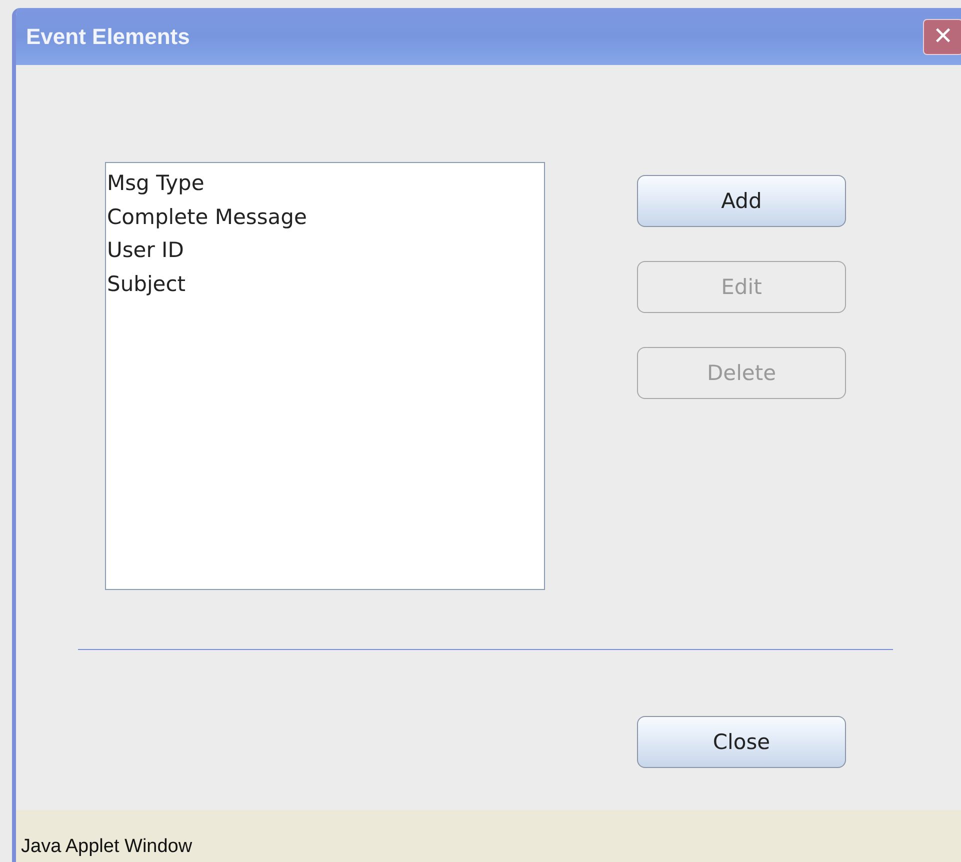  I want to click on list-item: Msg Type, so click(325, 183).